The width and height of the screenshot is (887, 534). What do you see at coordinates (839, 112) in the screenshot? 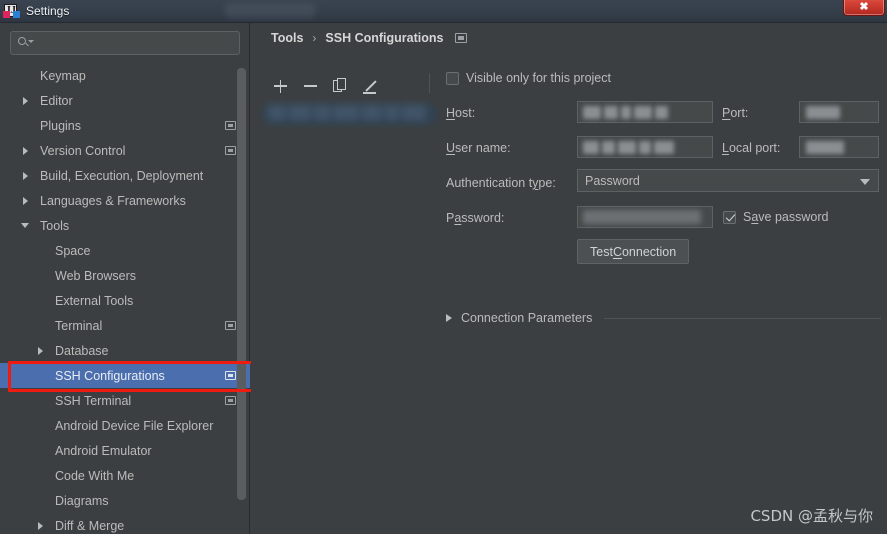
I see `port-field` at bounding box center [839, 112].